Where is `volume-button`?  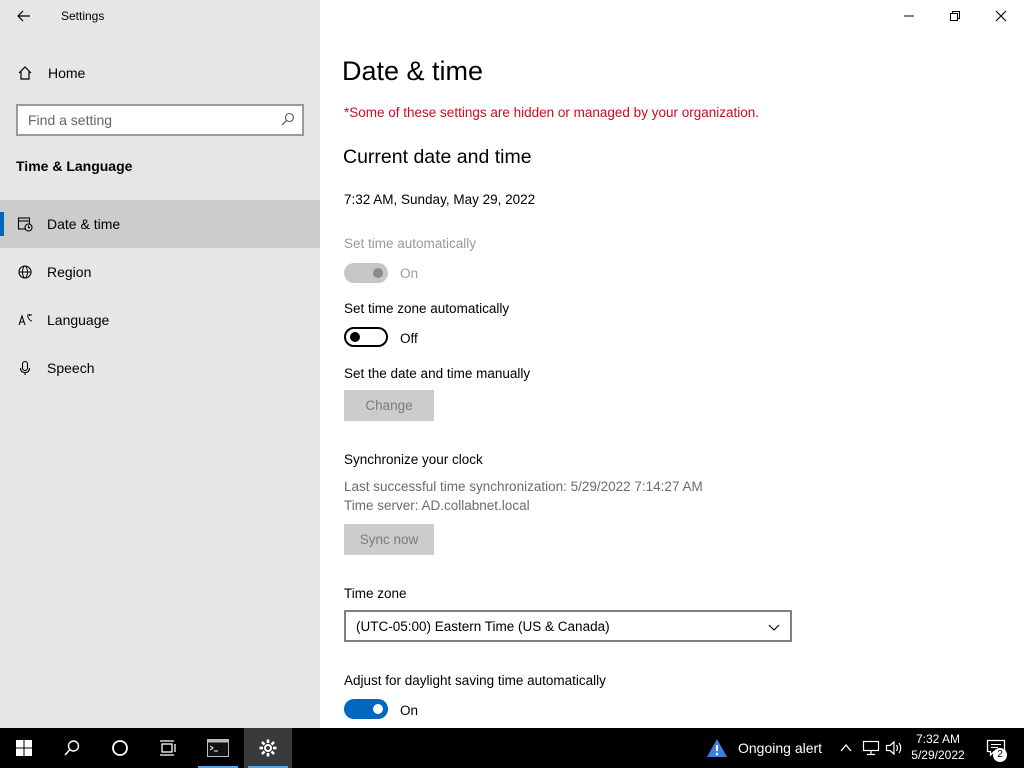
volume-button is located at coordinates (894, 748).